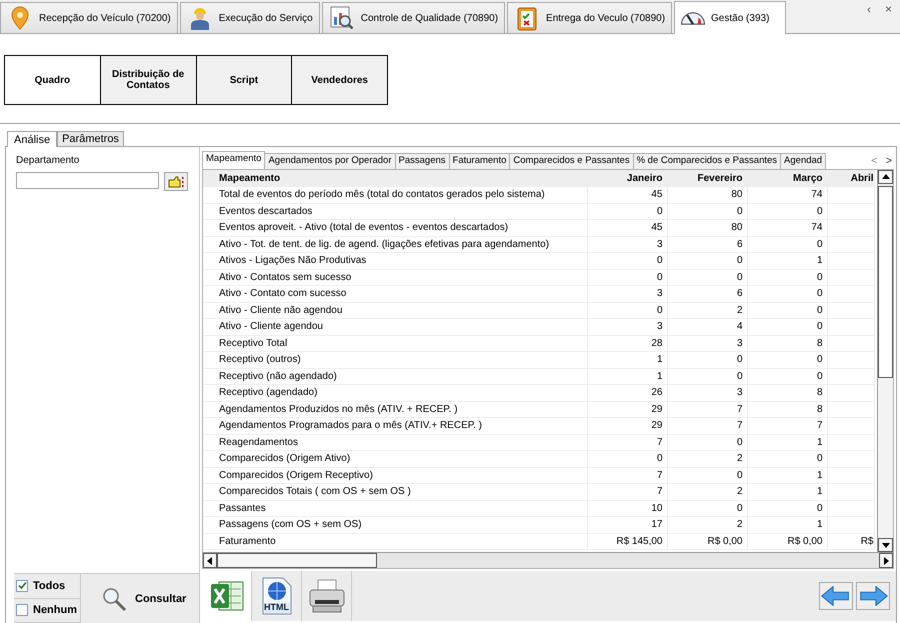  I want to click on panel-tab: Parâmetros, so click(90, 138).